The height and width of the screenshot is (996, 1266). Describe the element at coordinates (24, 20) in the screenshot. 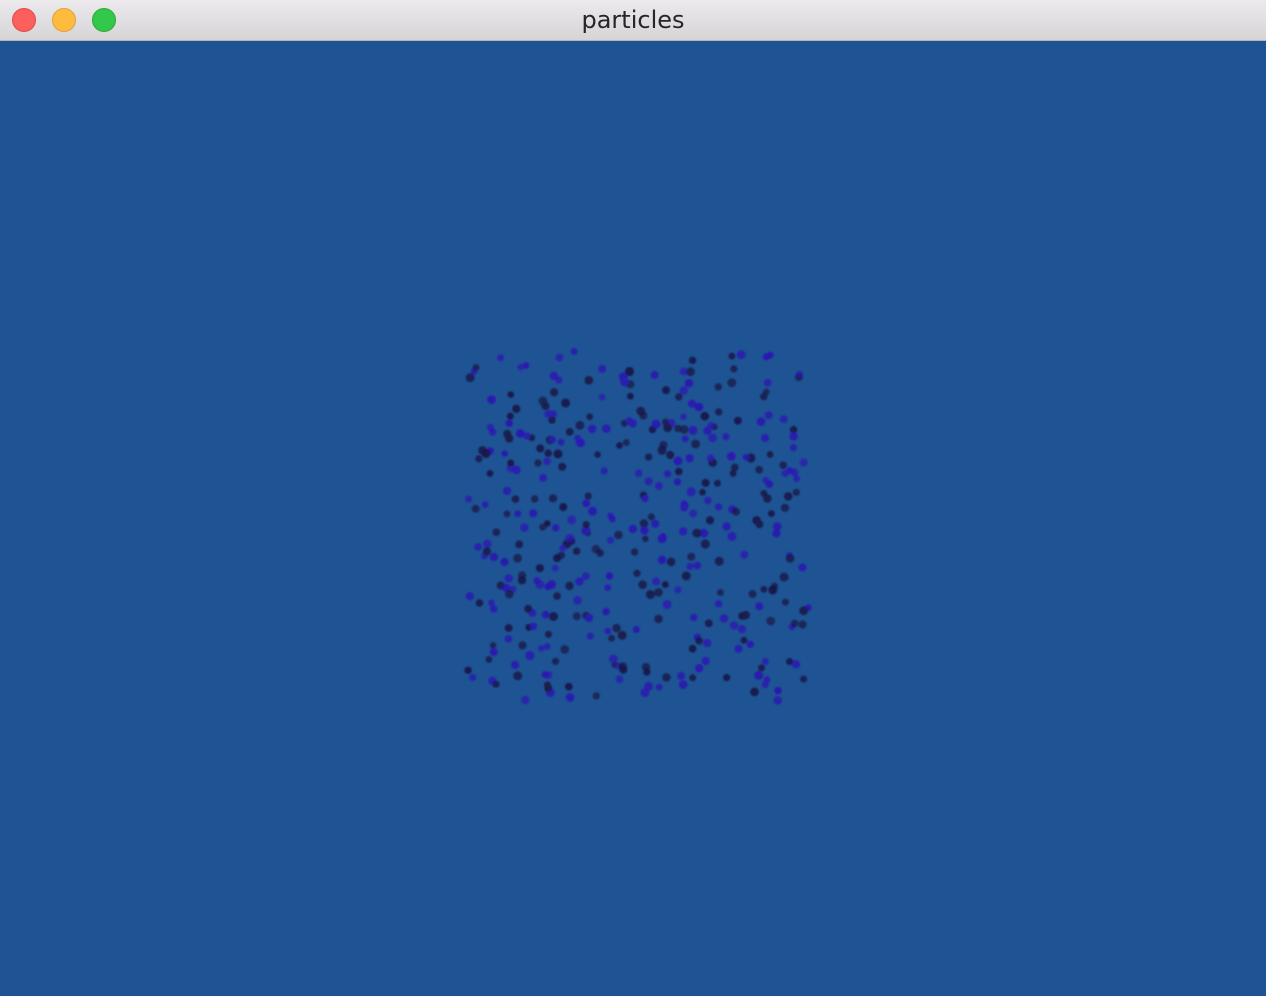

I see `close-icon` at that location.